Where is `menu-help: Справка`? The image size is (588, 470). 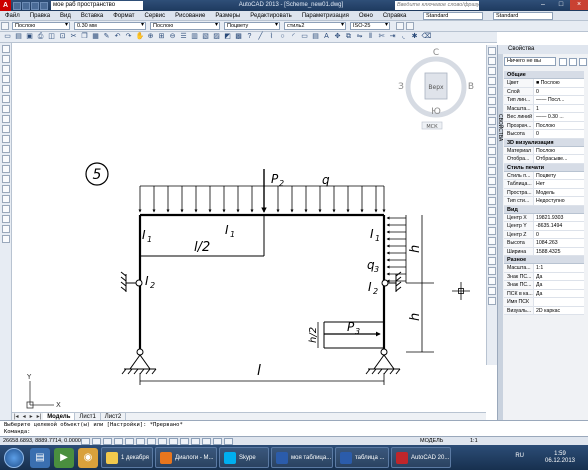
menu-help: Справка is located at coordinates (395, 16).